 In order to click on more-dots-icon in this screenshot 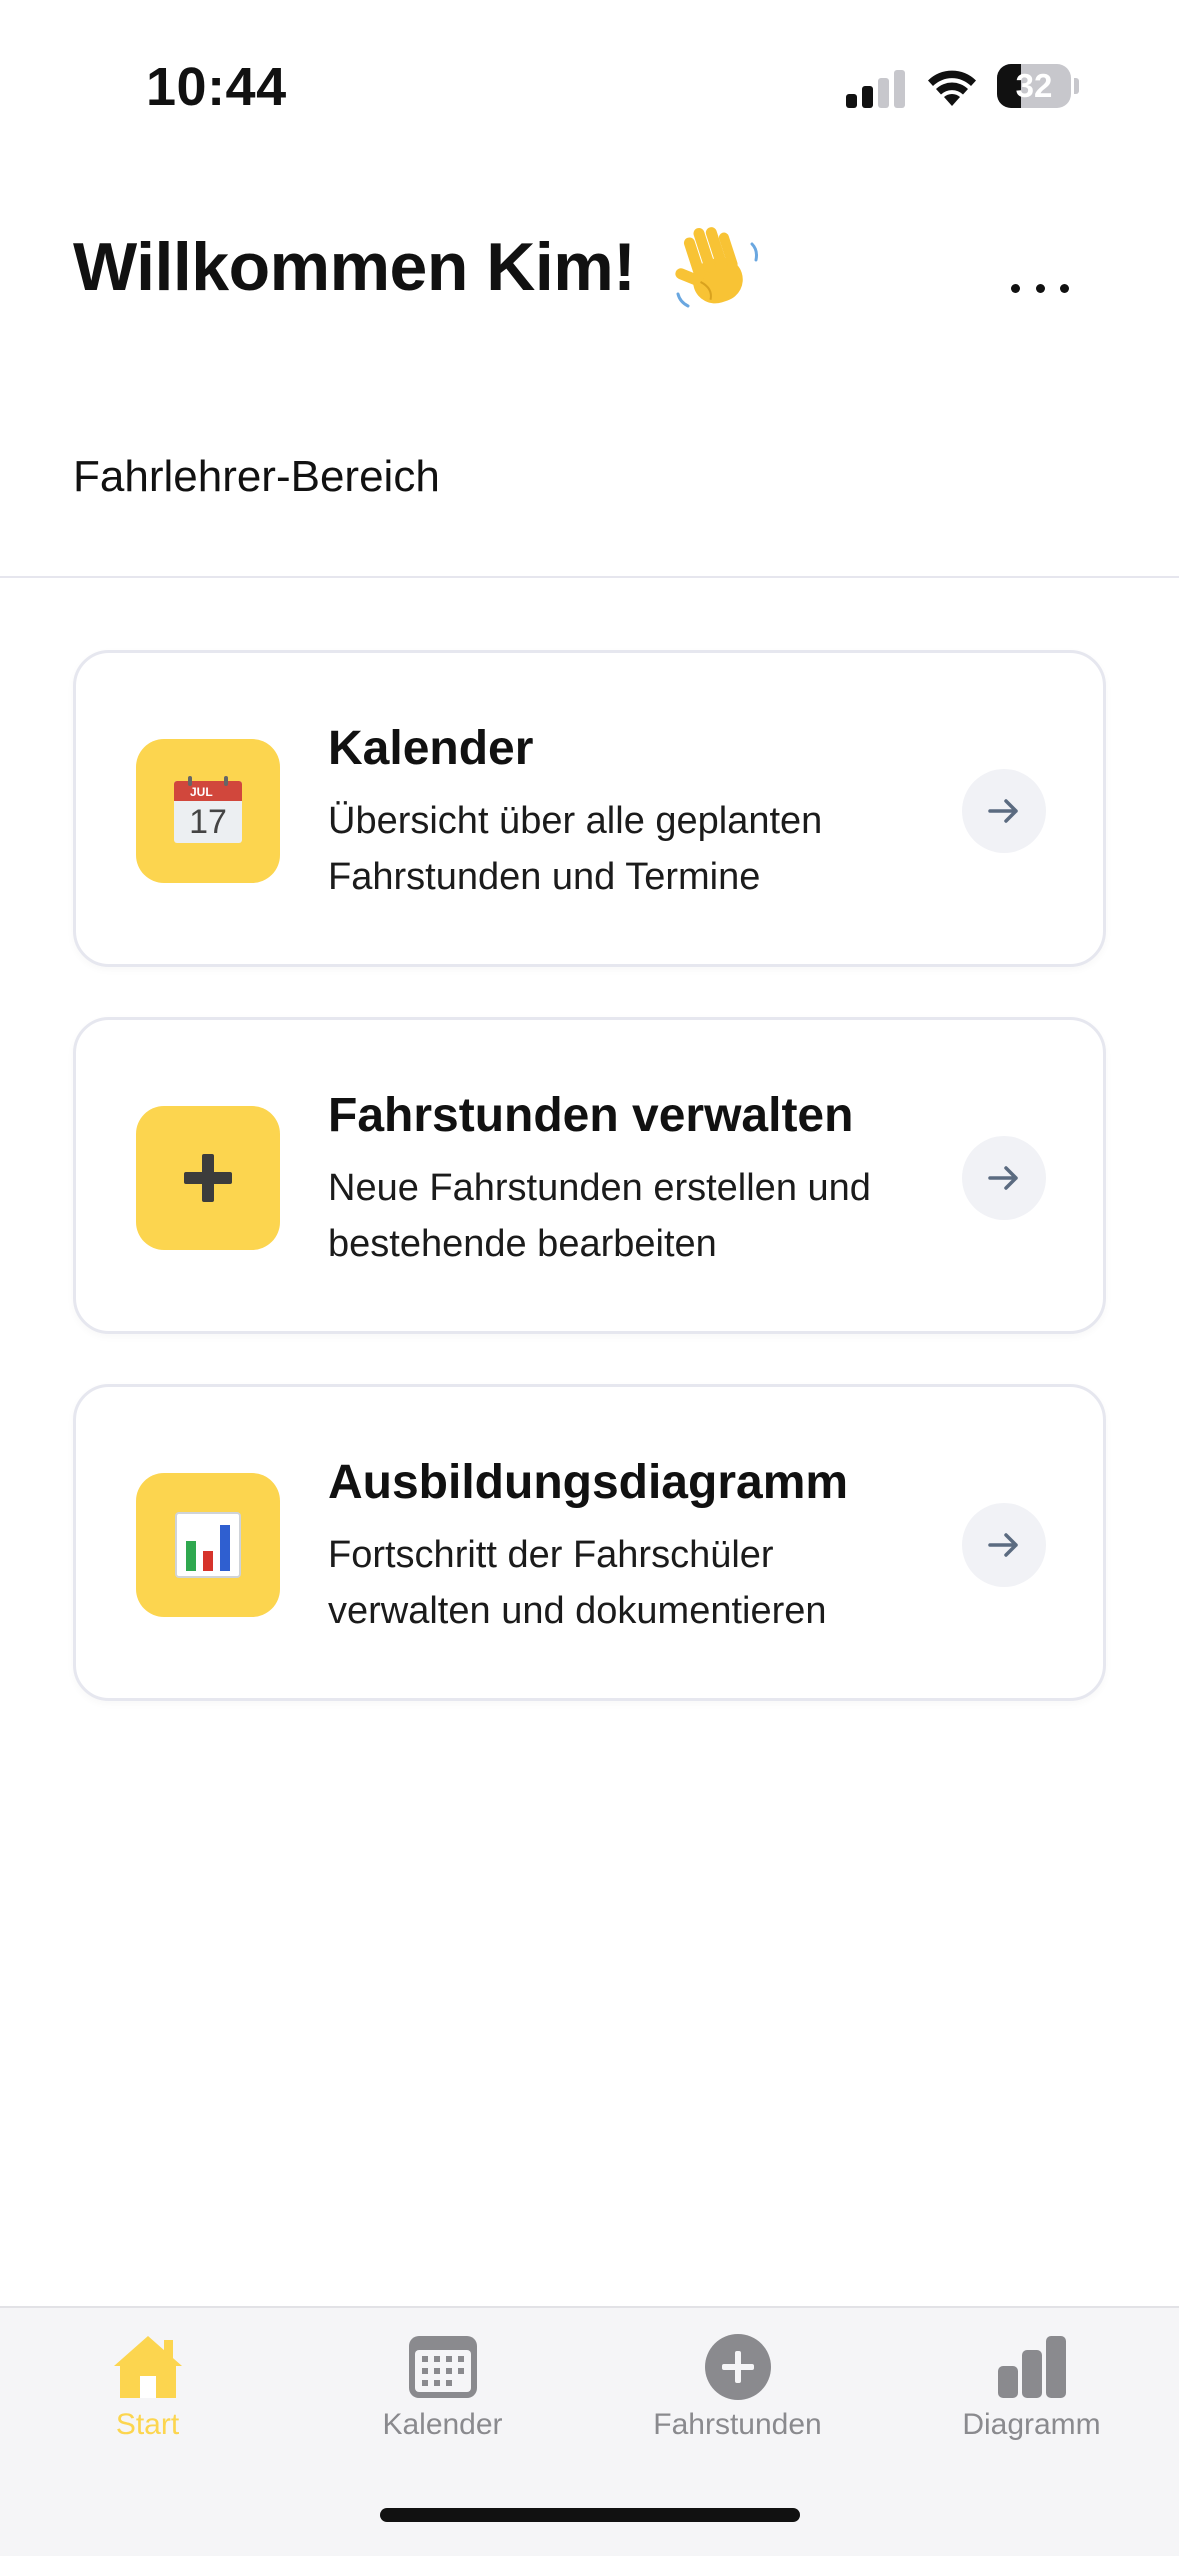, I will do `click(1015, 288)`.